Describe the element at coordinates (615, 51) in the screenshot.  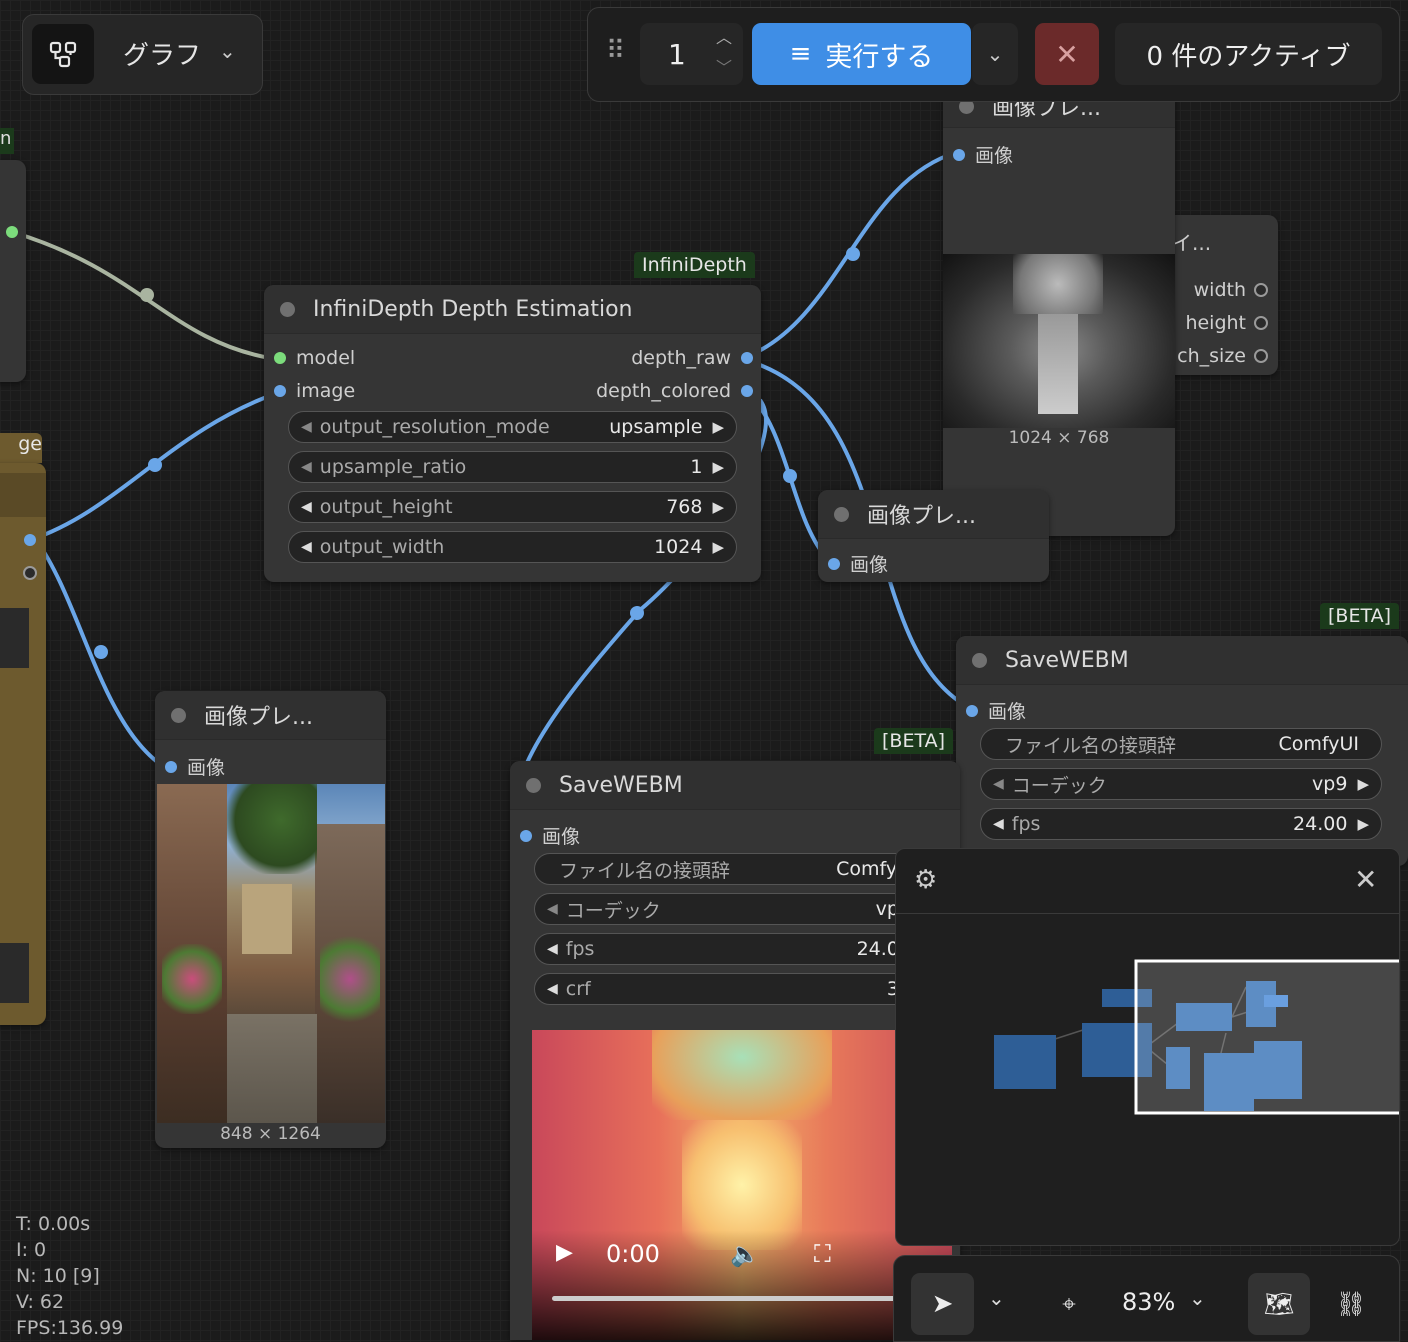
I see `drag-handle-icon: ⠿` at that location.